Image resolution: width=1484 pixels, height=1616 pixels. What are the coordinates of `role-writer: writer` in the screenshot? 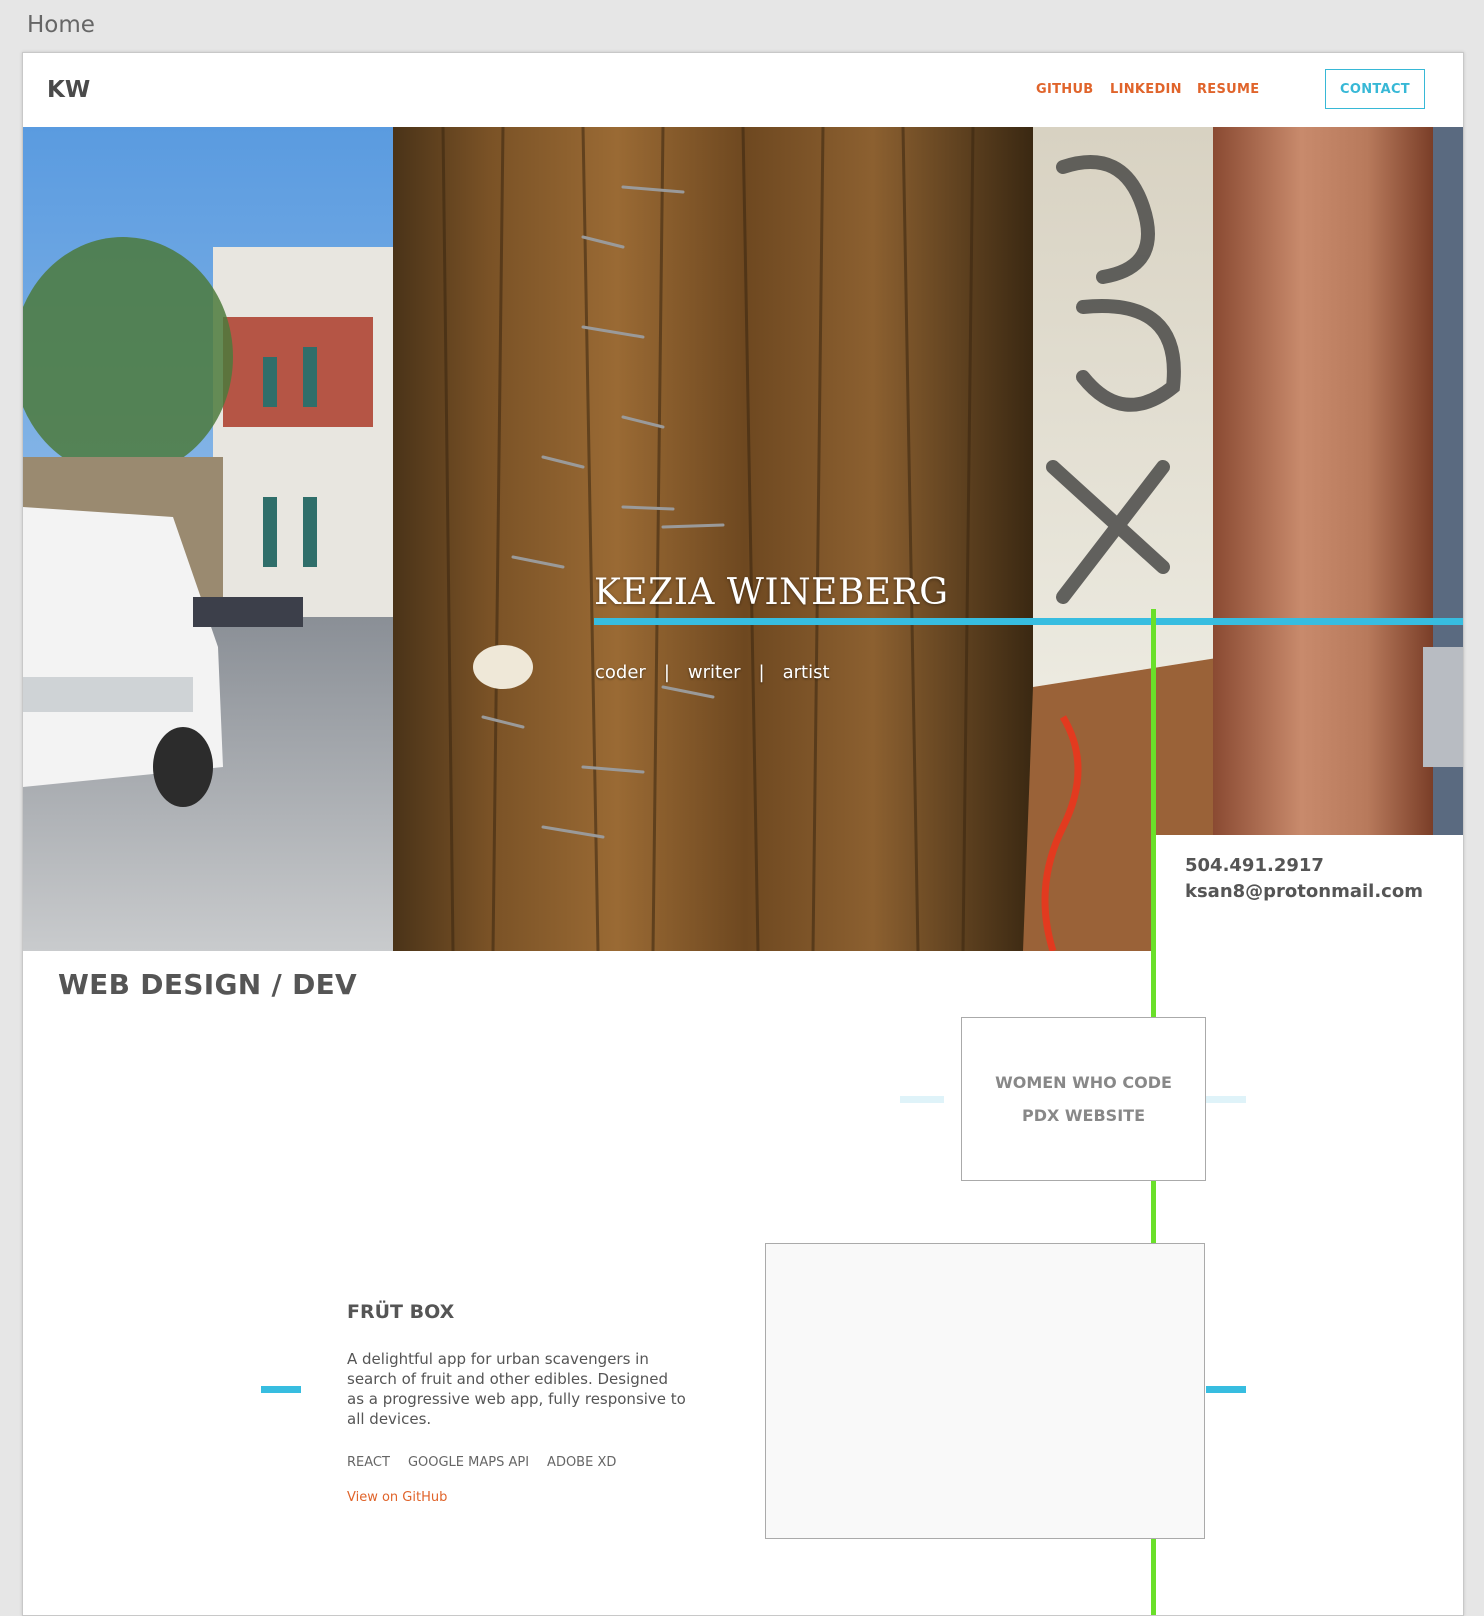 It's located at (714, 672).